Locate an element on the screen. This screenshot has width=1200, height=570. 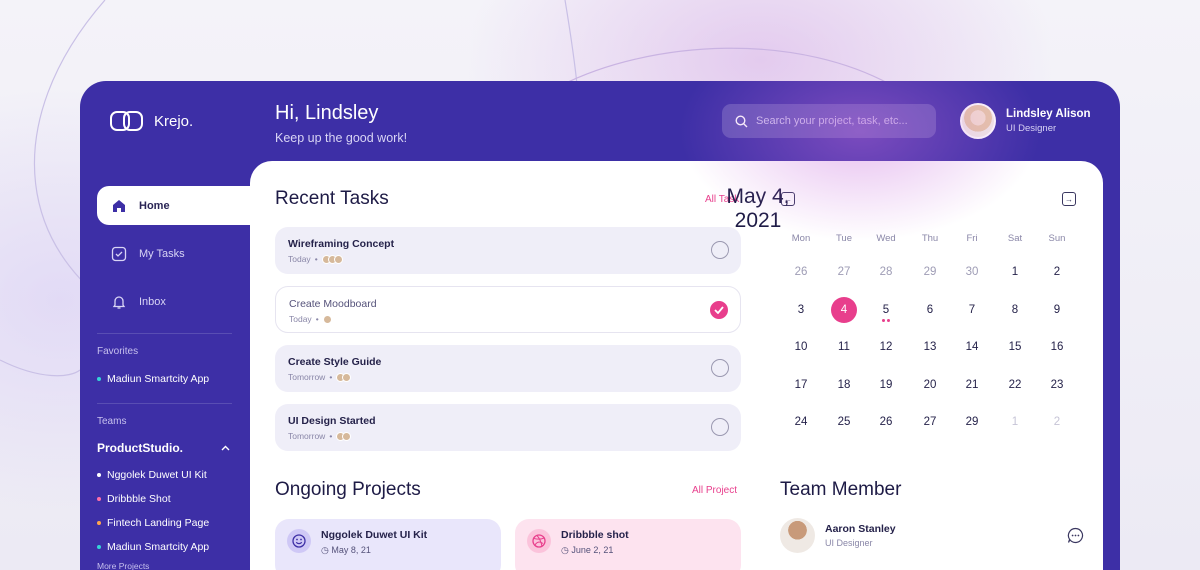
calendar-day: 10 is located at coordinates (801, 347).